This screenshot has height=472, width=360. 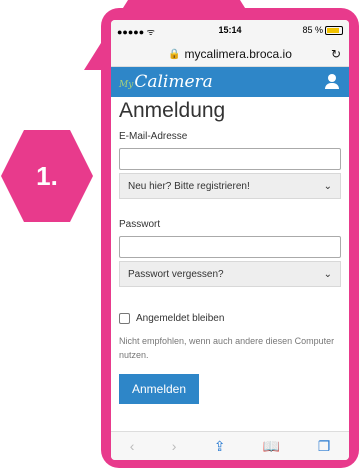 What do you see at coordinates (174, 54) in the screenshot?
I see `lock-icon: 🔒` at bounding box center [174, 54].